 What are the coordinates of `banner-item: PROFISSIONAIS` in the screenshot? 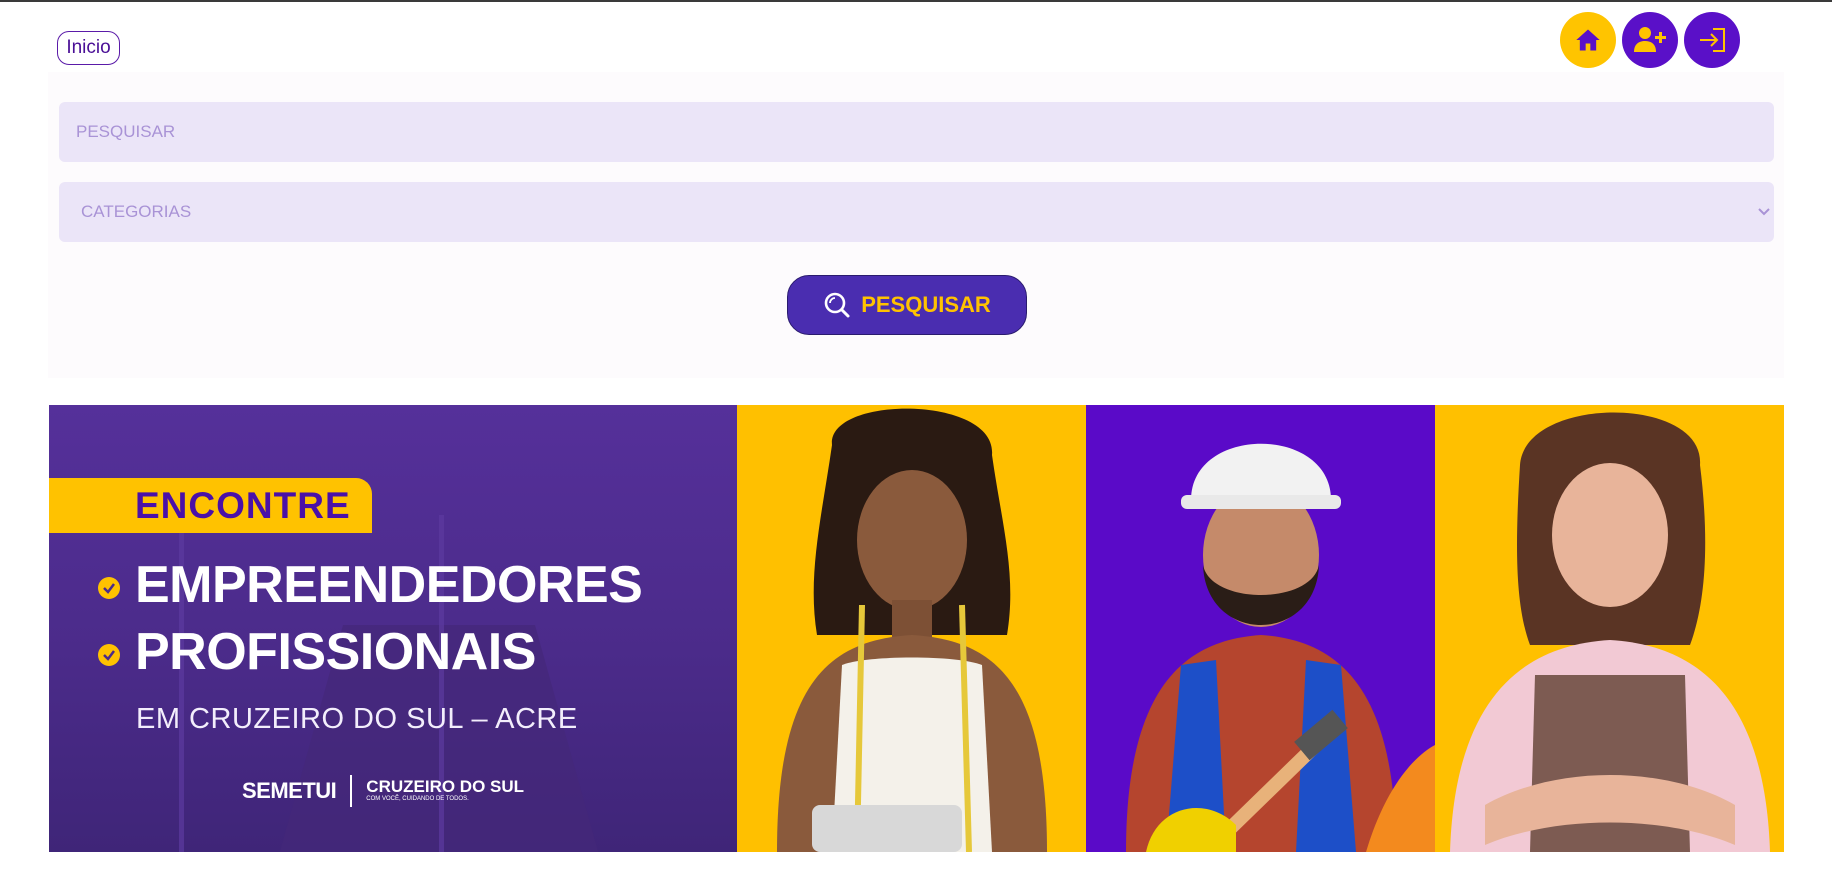 It's located at (335, 652).